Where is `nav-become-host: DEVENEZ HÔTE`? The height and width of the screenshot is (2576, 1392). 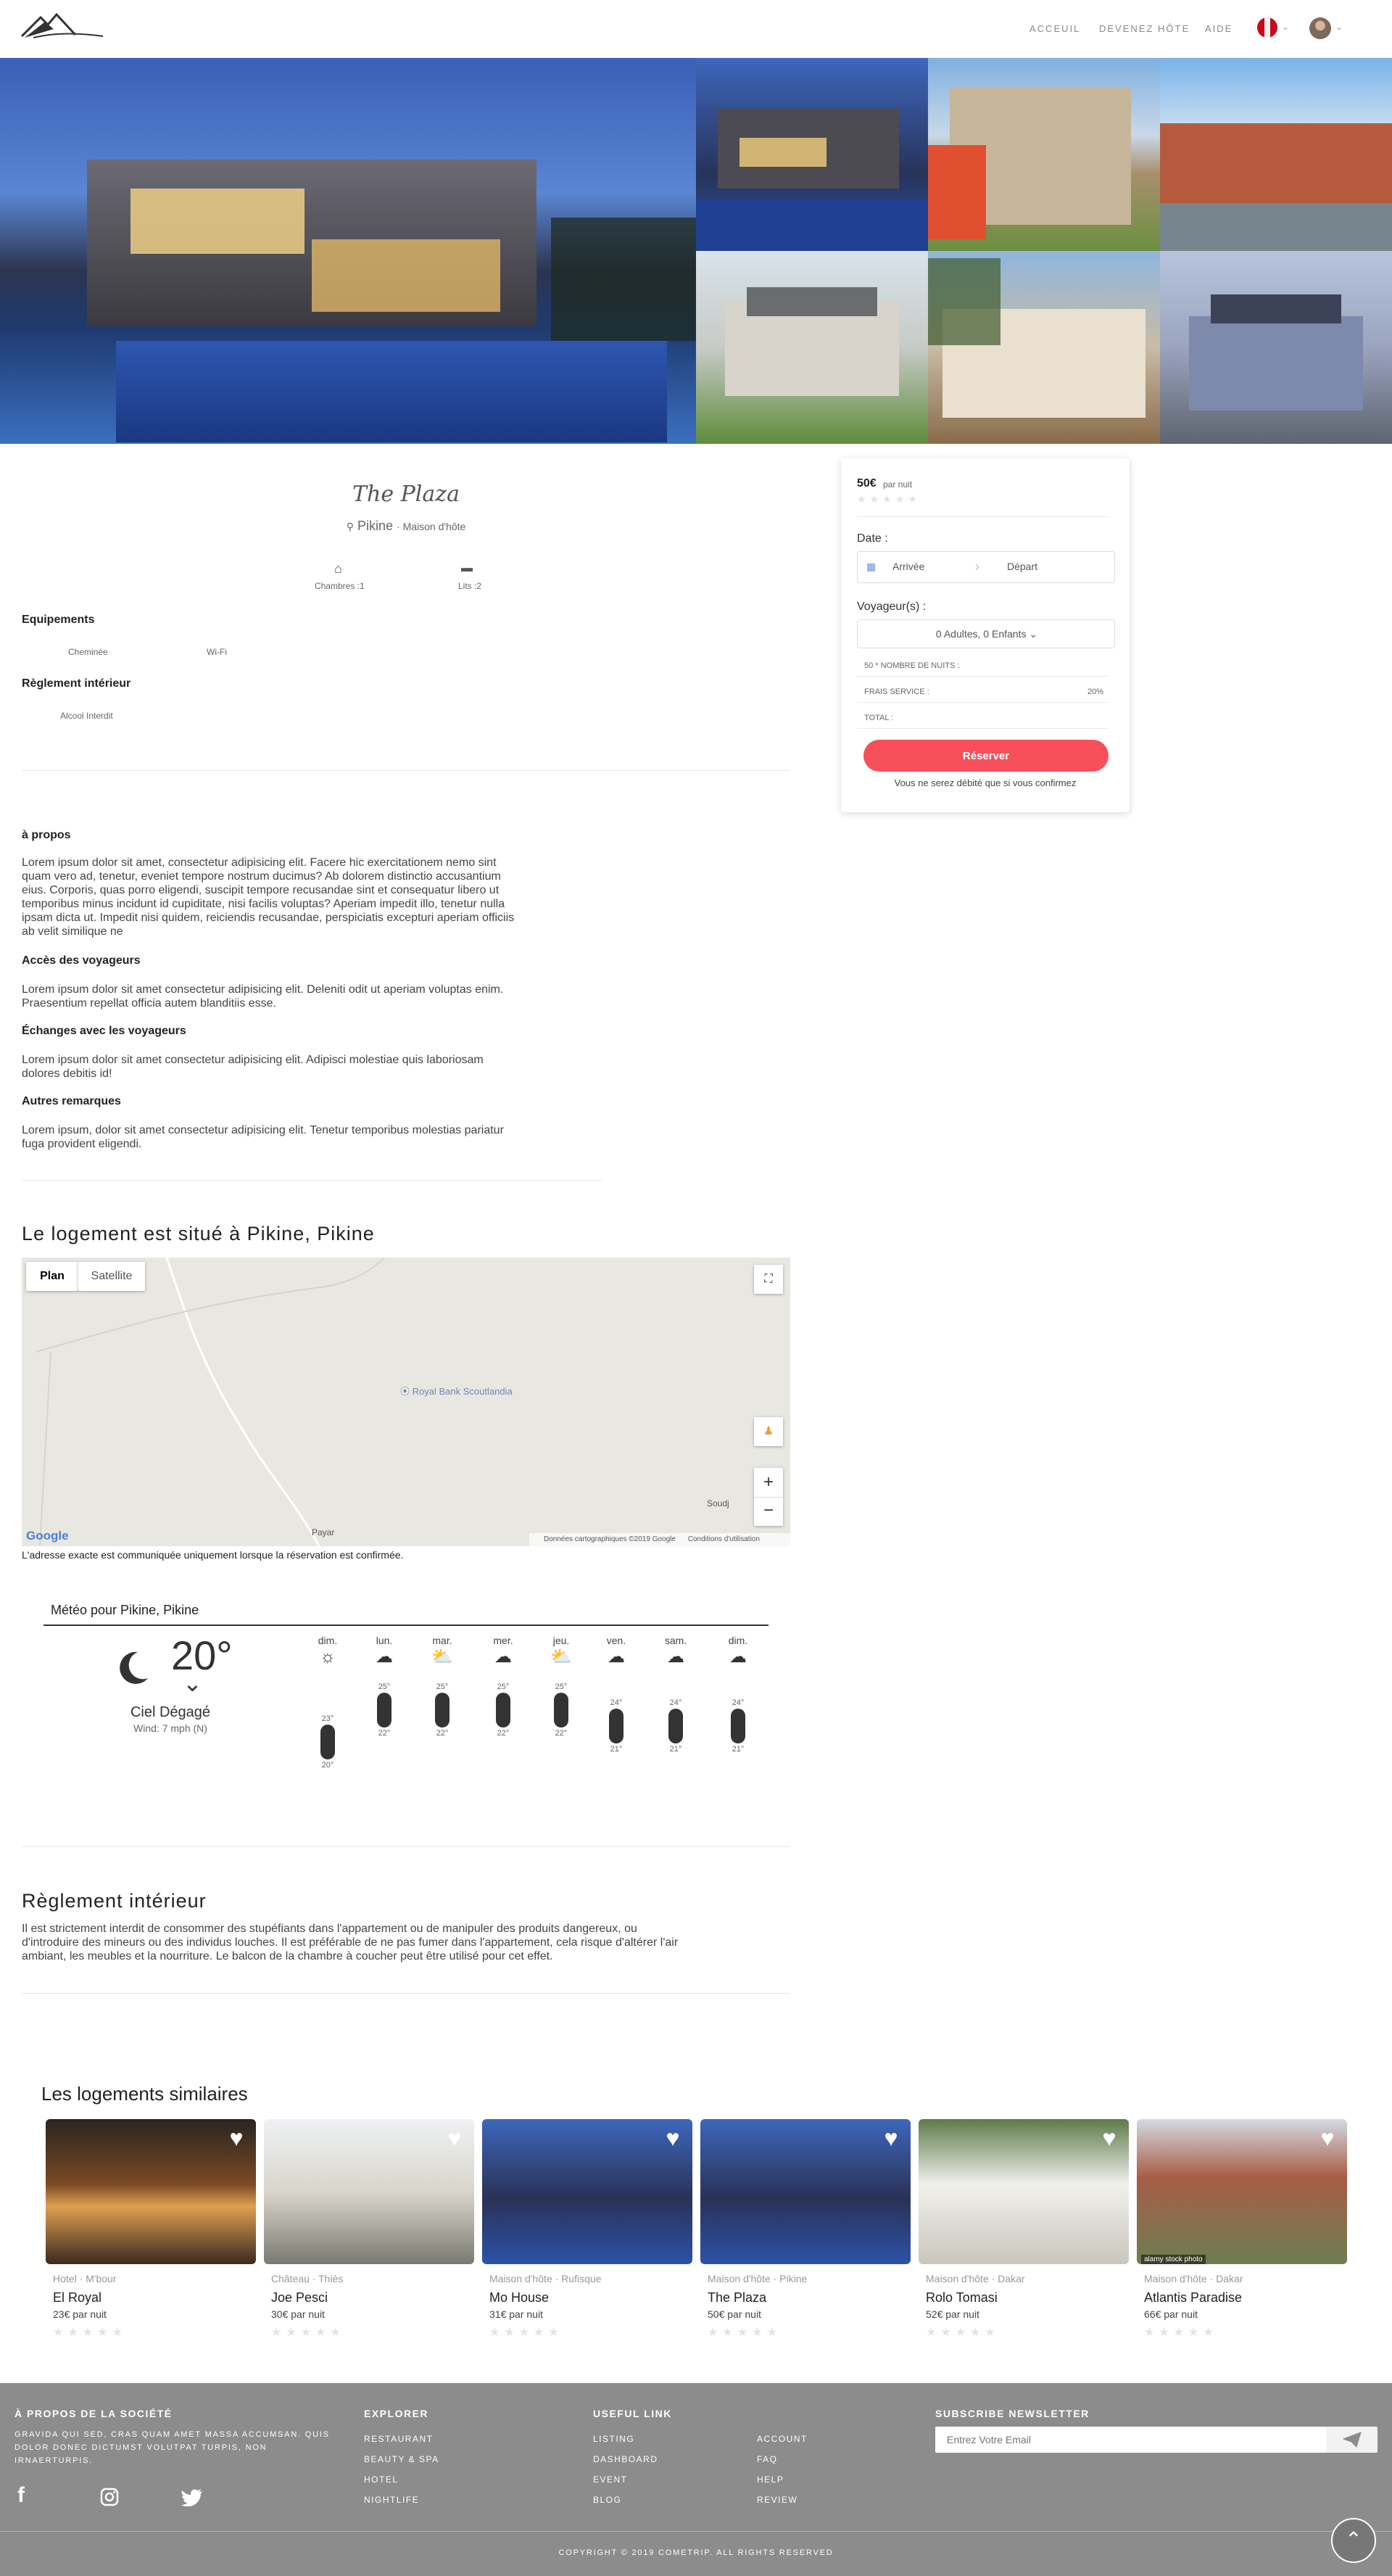 nav-become-host: DEVENEZ HÔTE is located at coordinates (1144, 28).